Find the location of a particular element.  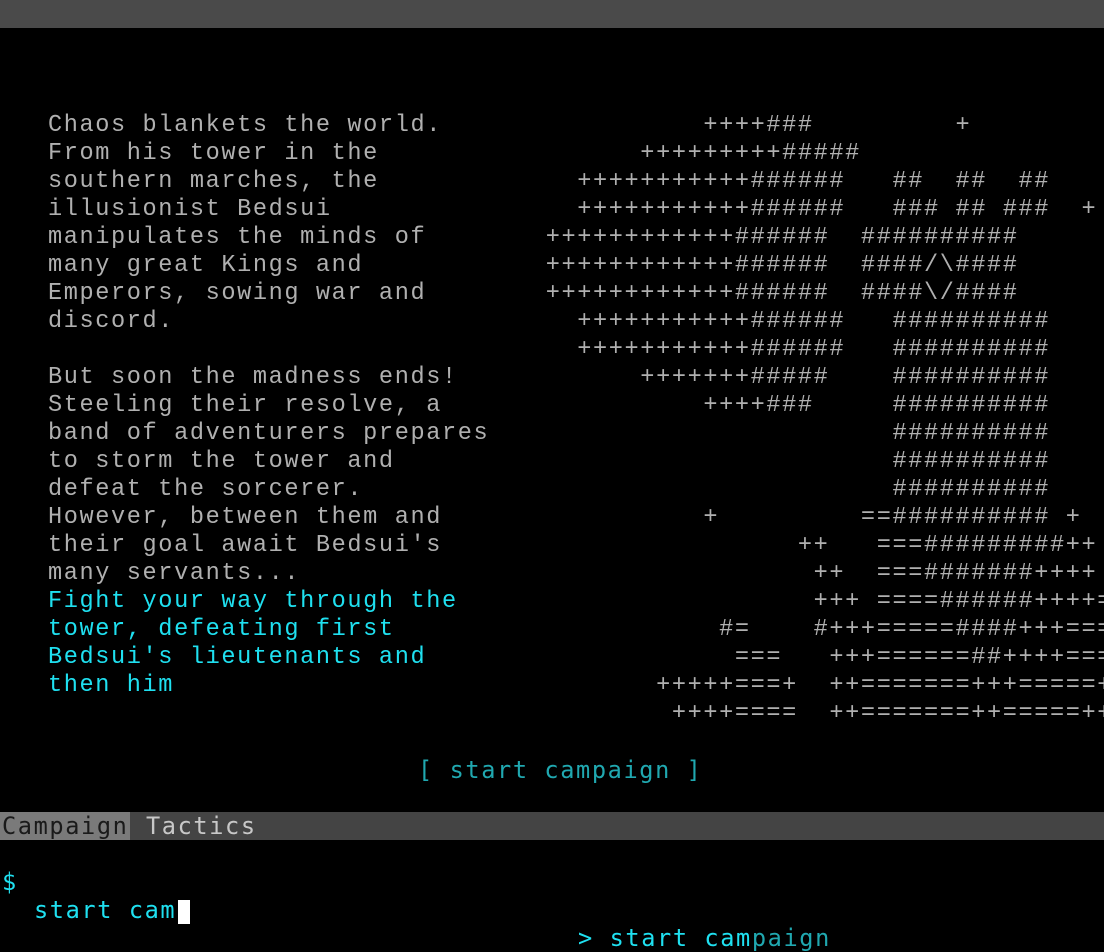

autocomplete-suggestion: > start campaign is located at coordinates (704, 938).